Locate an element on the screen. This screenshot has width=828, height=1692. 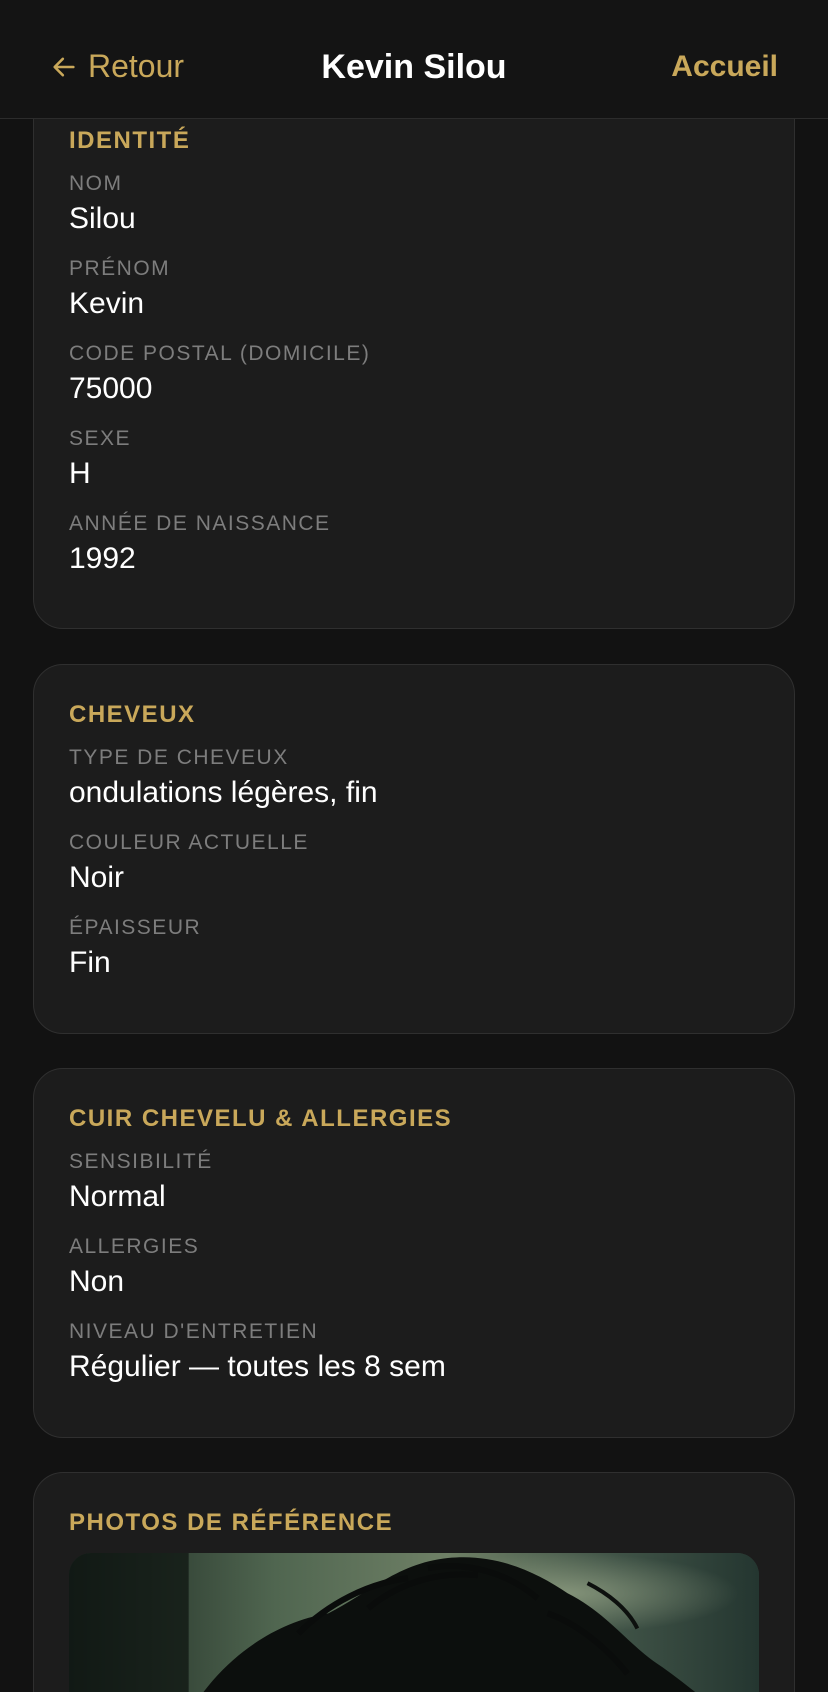
field-sensibilite: SENSIBILITÉ Normal is located at coordinates (414, 1182).